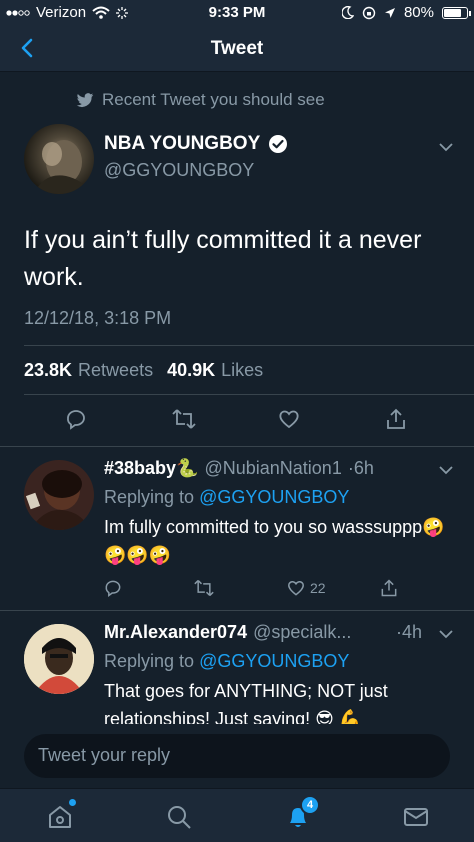  What do you see at coordinates (318, 588) in the screenshot?
I see `like-count: 22` at bounding box center [318, 588].